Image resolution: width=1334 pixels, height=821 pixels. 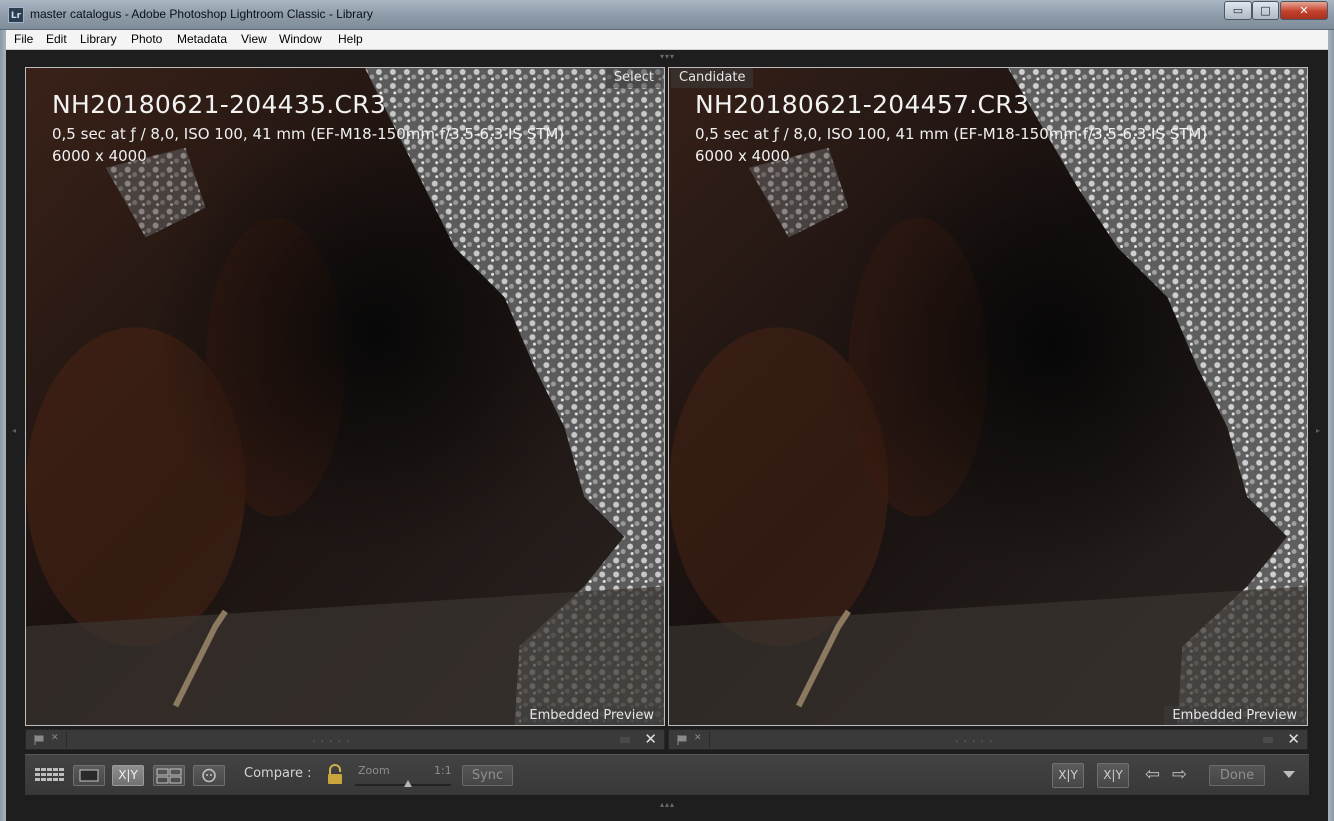 I want to click on select-filename: NH20180621-204435.CR3, so click(x=219, y=104).